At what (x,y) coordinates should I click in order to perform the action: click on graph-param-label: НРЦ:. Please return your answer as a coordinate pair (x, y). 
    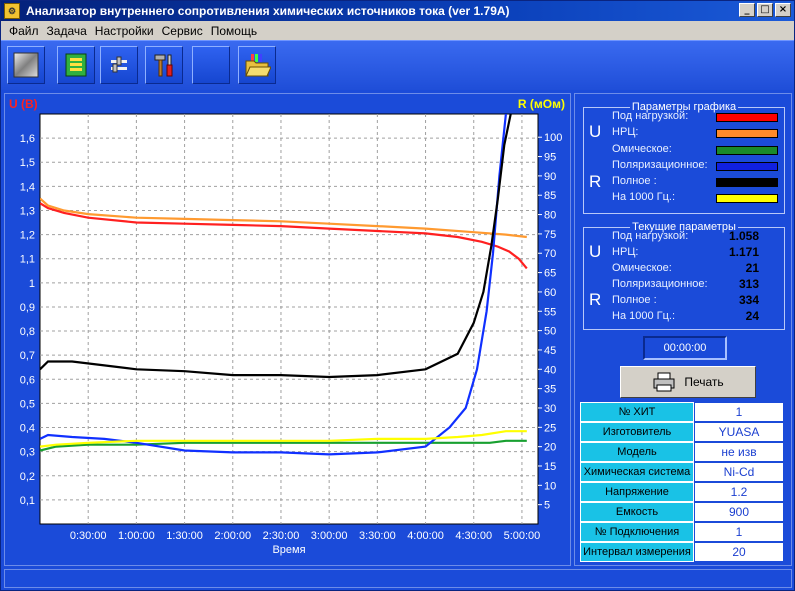
    Looking at the image, I should click on (625, 132).